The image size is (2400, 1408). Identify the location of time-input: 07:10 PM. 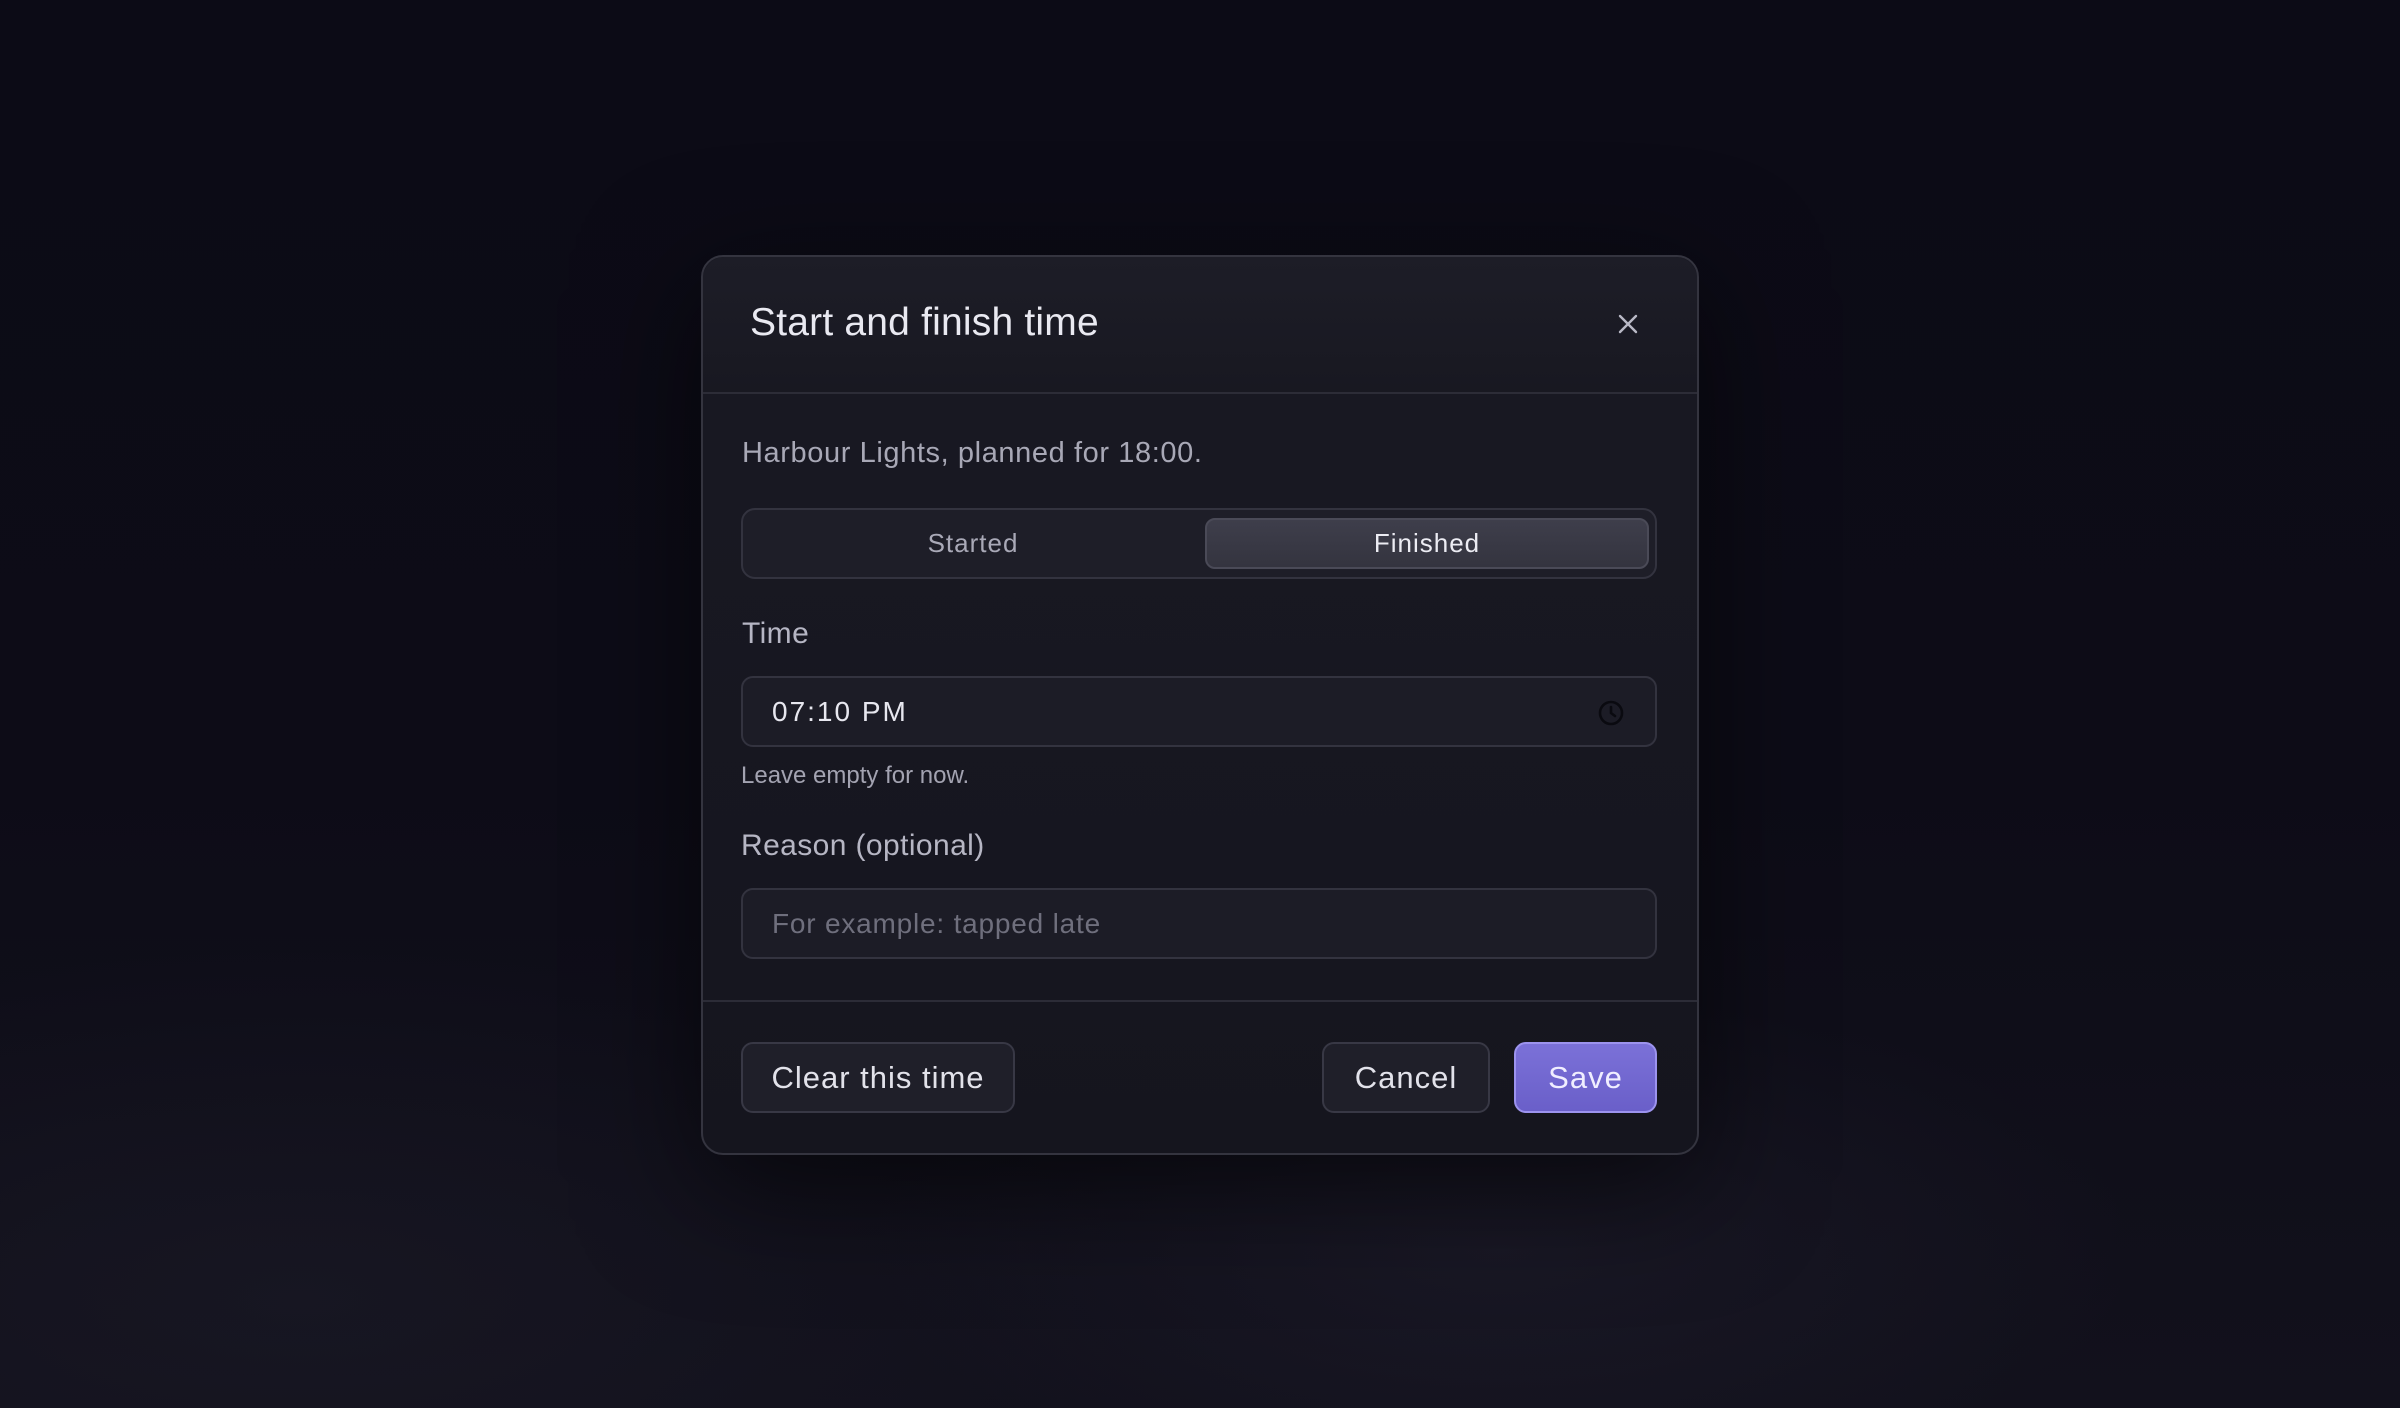
(1199, 711).